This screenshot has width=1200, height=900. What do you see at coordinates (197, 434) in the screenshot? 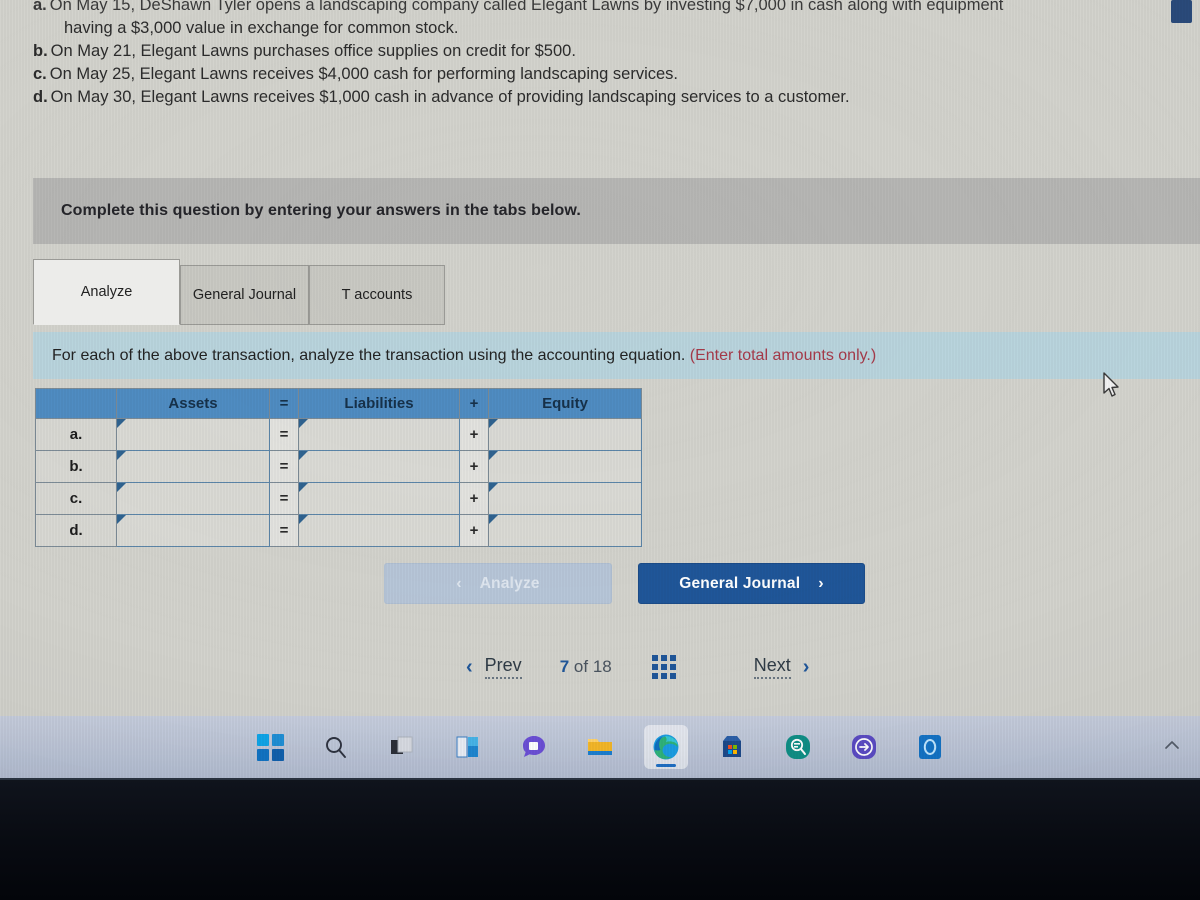
I see `row-a-assets-input` at bounding box center [197, 434].